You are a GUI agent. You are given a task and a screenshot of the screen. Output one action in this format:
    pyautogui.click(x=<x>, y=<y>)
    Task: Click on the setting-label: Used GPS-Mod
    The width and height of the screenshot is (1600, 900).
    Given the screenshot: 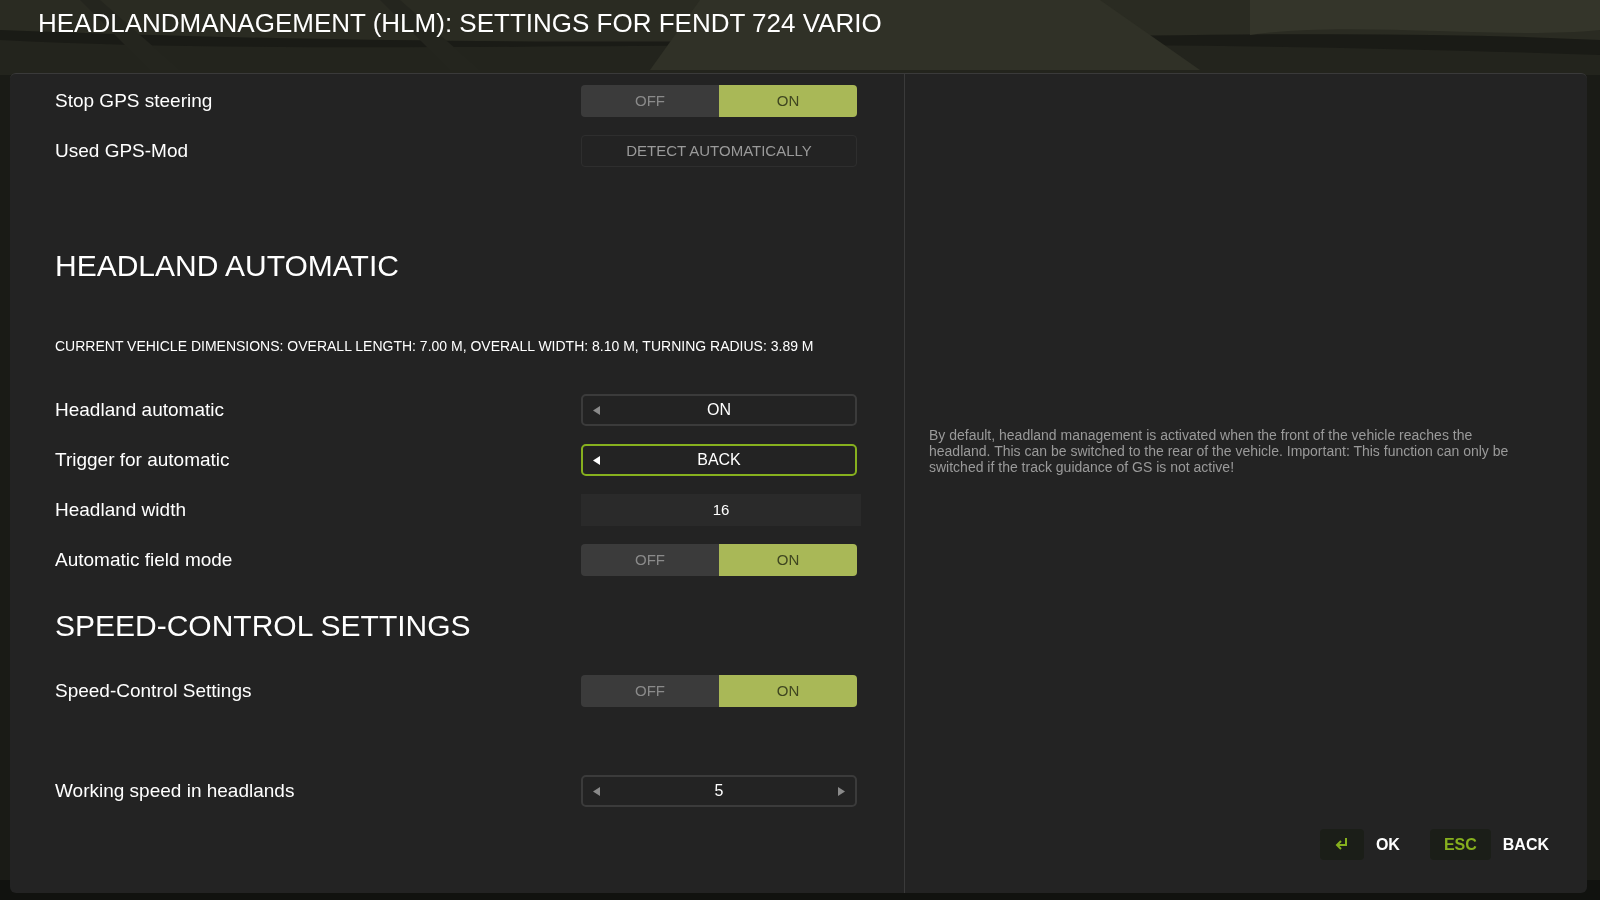 What is the action you would take?
    pyautogui.click(x=122, y=150)
    